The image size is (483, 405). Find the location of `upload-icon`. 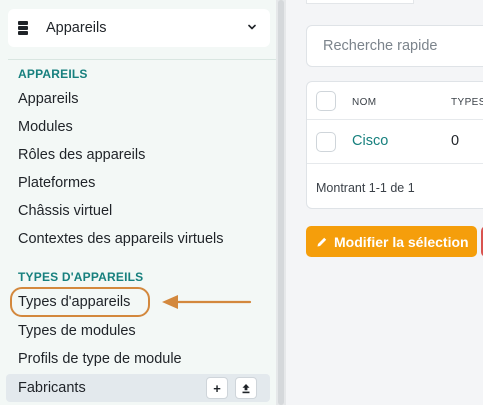

upload-icon is located at coordinates (246, 388).